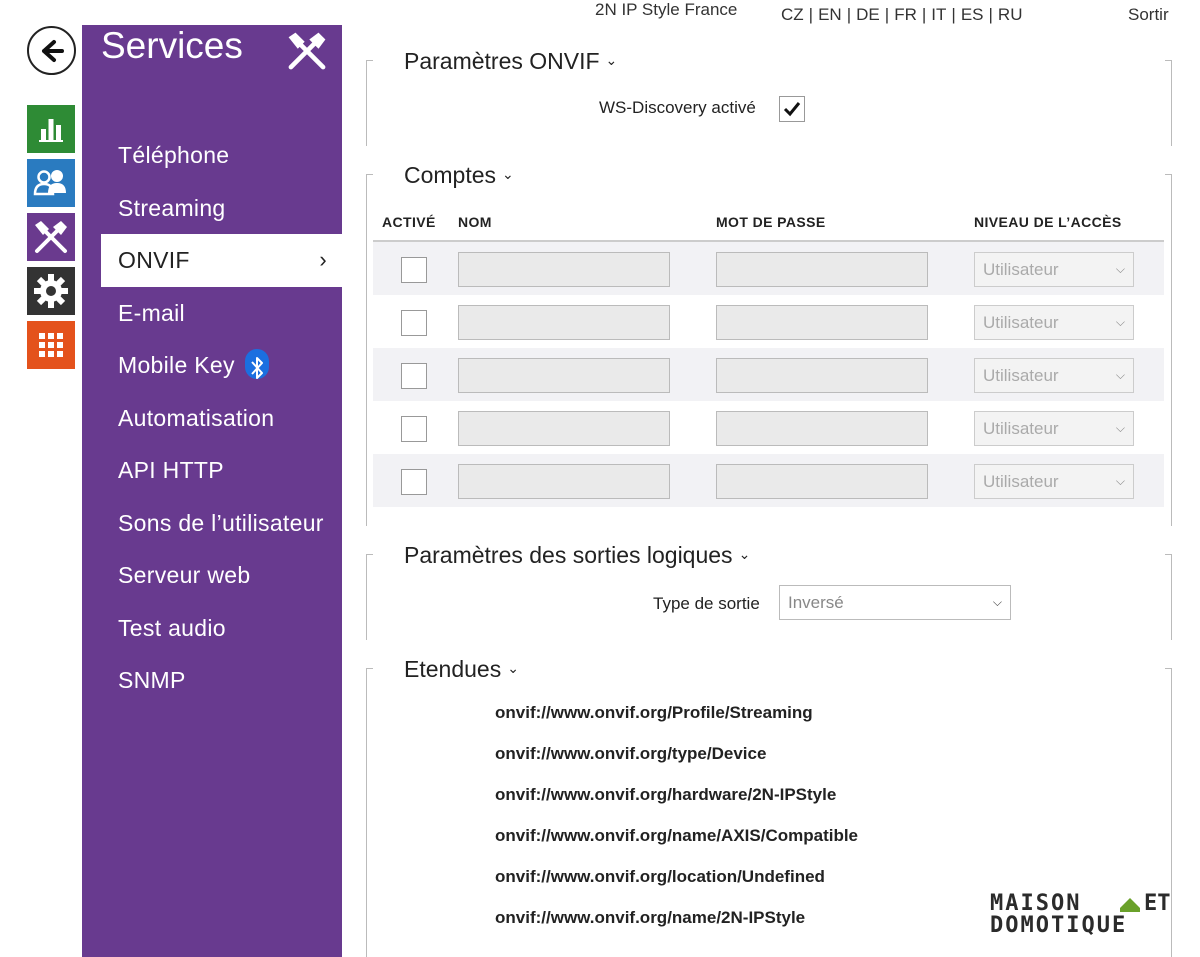 This screenshot has width=1200, height=957. What do you see at coordinates (895, 602) in the screenshot?
I see `output-type-select: Inversé ⌵` at bounding box center [895, 602].